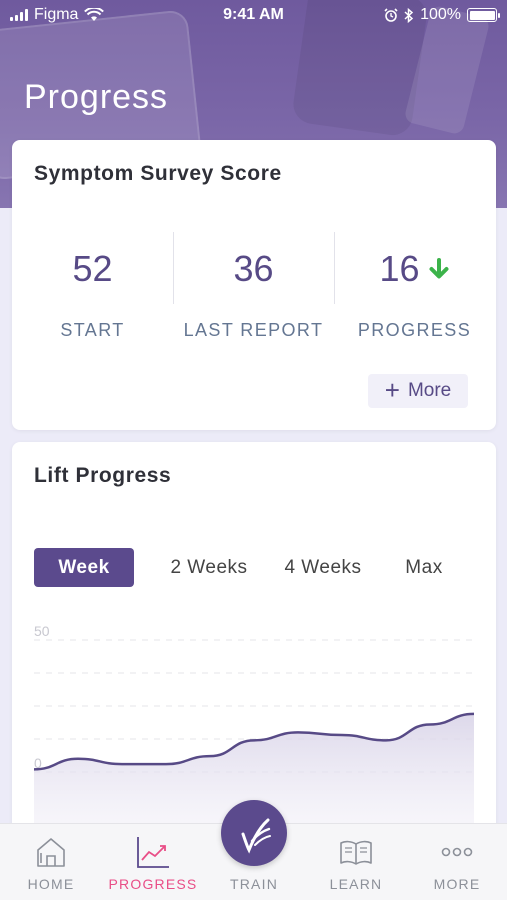 The height and width of the screenshot is (900, 507). I want to click on tab-home: HOME, so click(51, 862).